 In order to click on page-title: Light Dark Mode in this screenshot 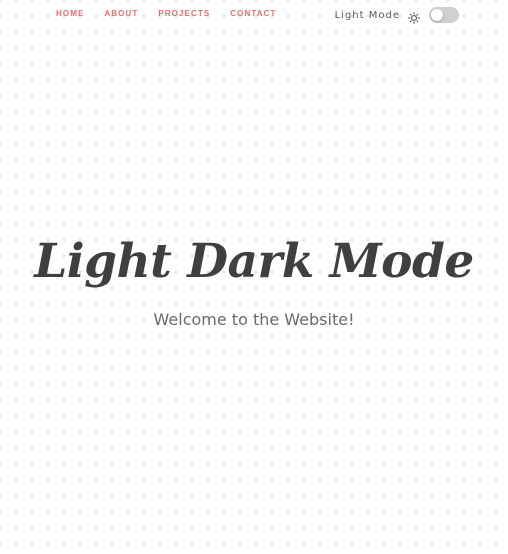, I will do `click(254, 261)`.